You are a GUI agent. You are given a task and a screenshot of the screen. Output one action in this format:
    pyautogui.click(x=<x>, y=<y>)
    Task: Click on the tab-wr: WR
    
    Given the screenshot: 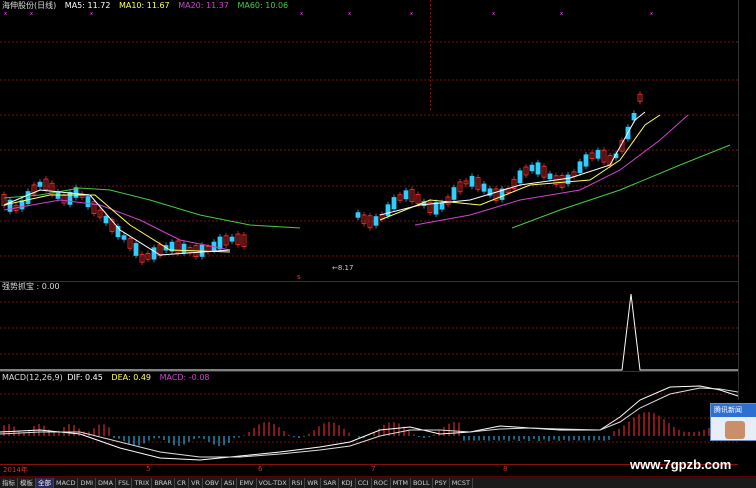 What is the action you would take?
    pyautogui.click(x=313, y=482)
    